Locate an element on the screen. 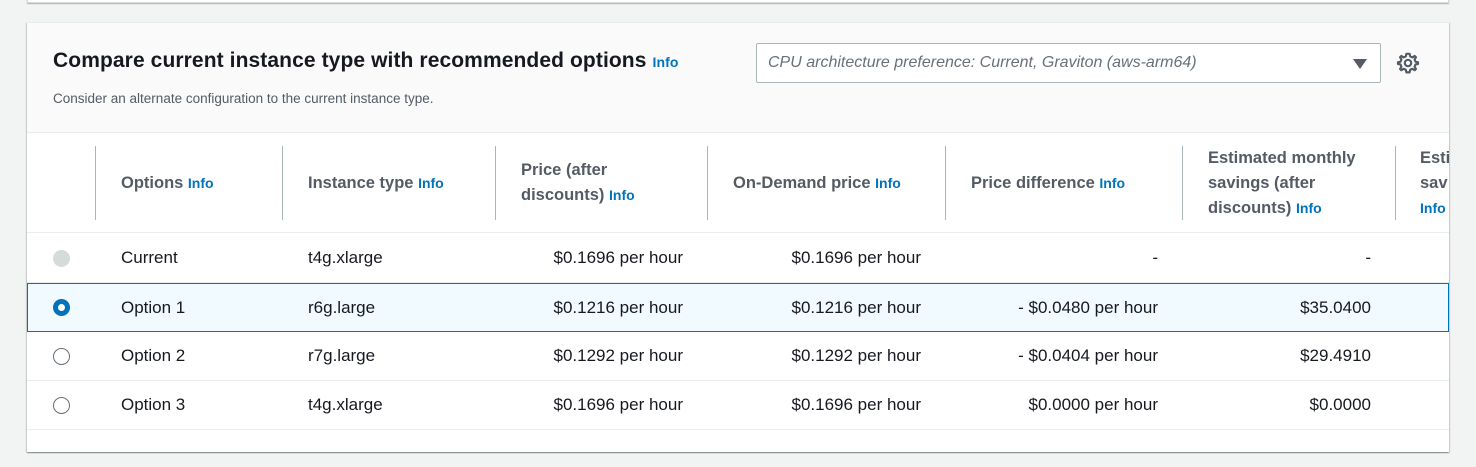 This screenshot has width=1476, height=467. truncated-header-line1: Esti is located at coordinates (1434, 157).